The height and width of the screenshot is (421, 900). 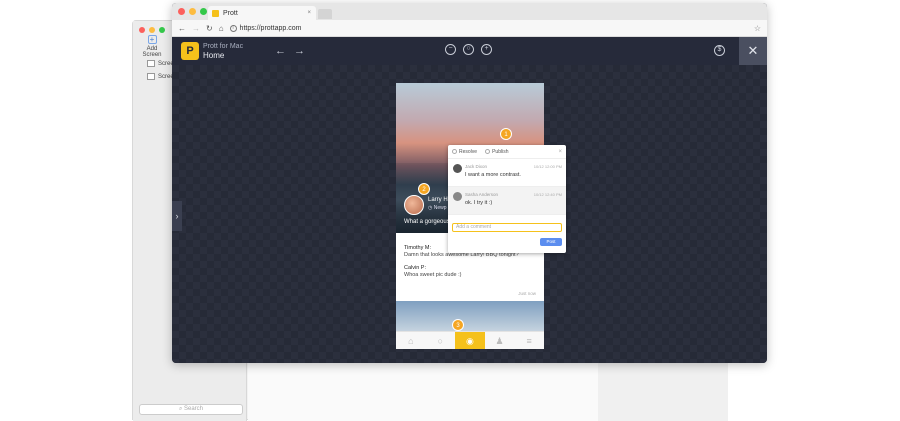 I want to click on address-bar: i https://prottapp.com ☆, so click(x=495, y=28).